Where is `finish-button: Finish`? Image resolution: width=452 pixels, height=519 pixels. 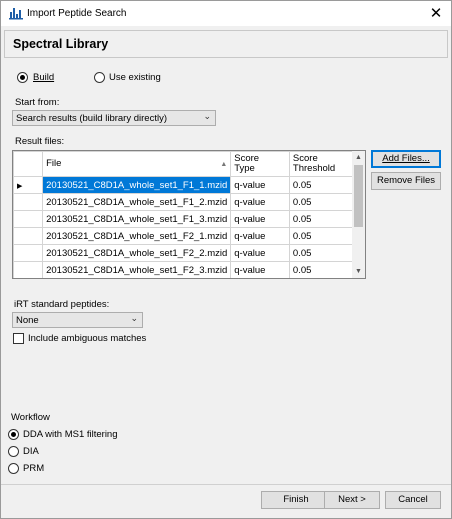 finish-button: Finish is located at coordinates (296, 500).